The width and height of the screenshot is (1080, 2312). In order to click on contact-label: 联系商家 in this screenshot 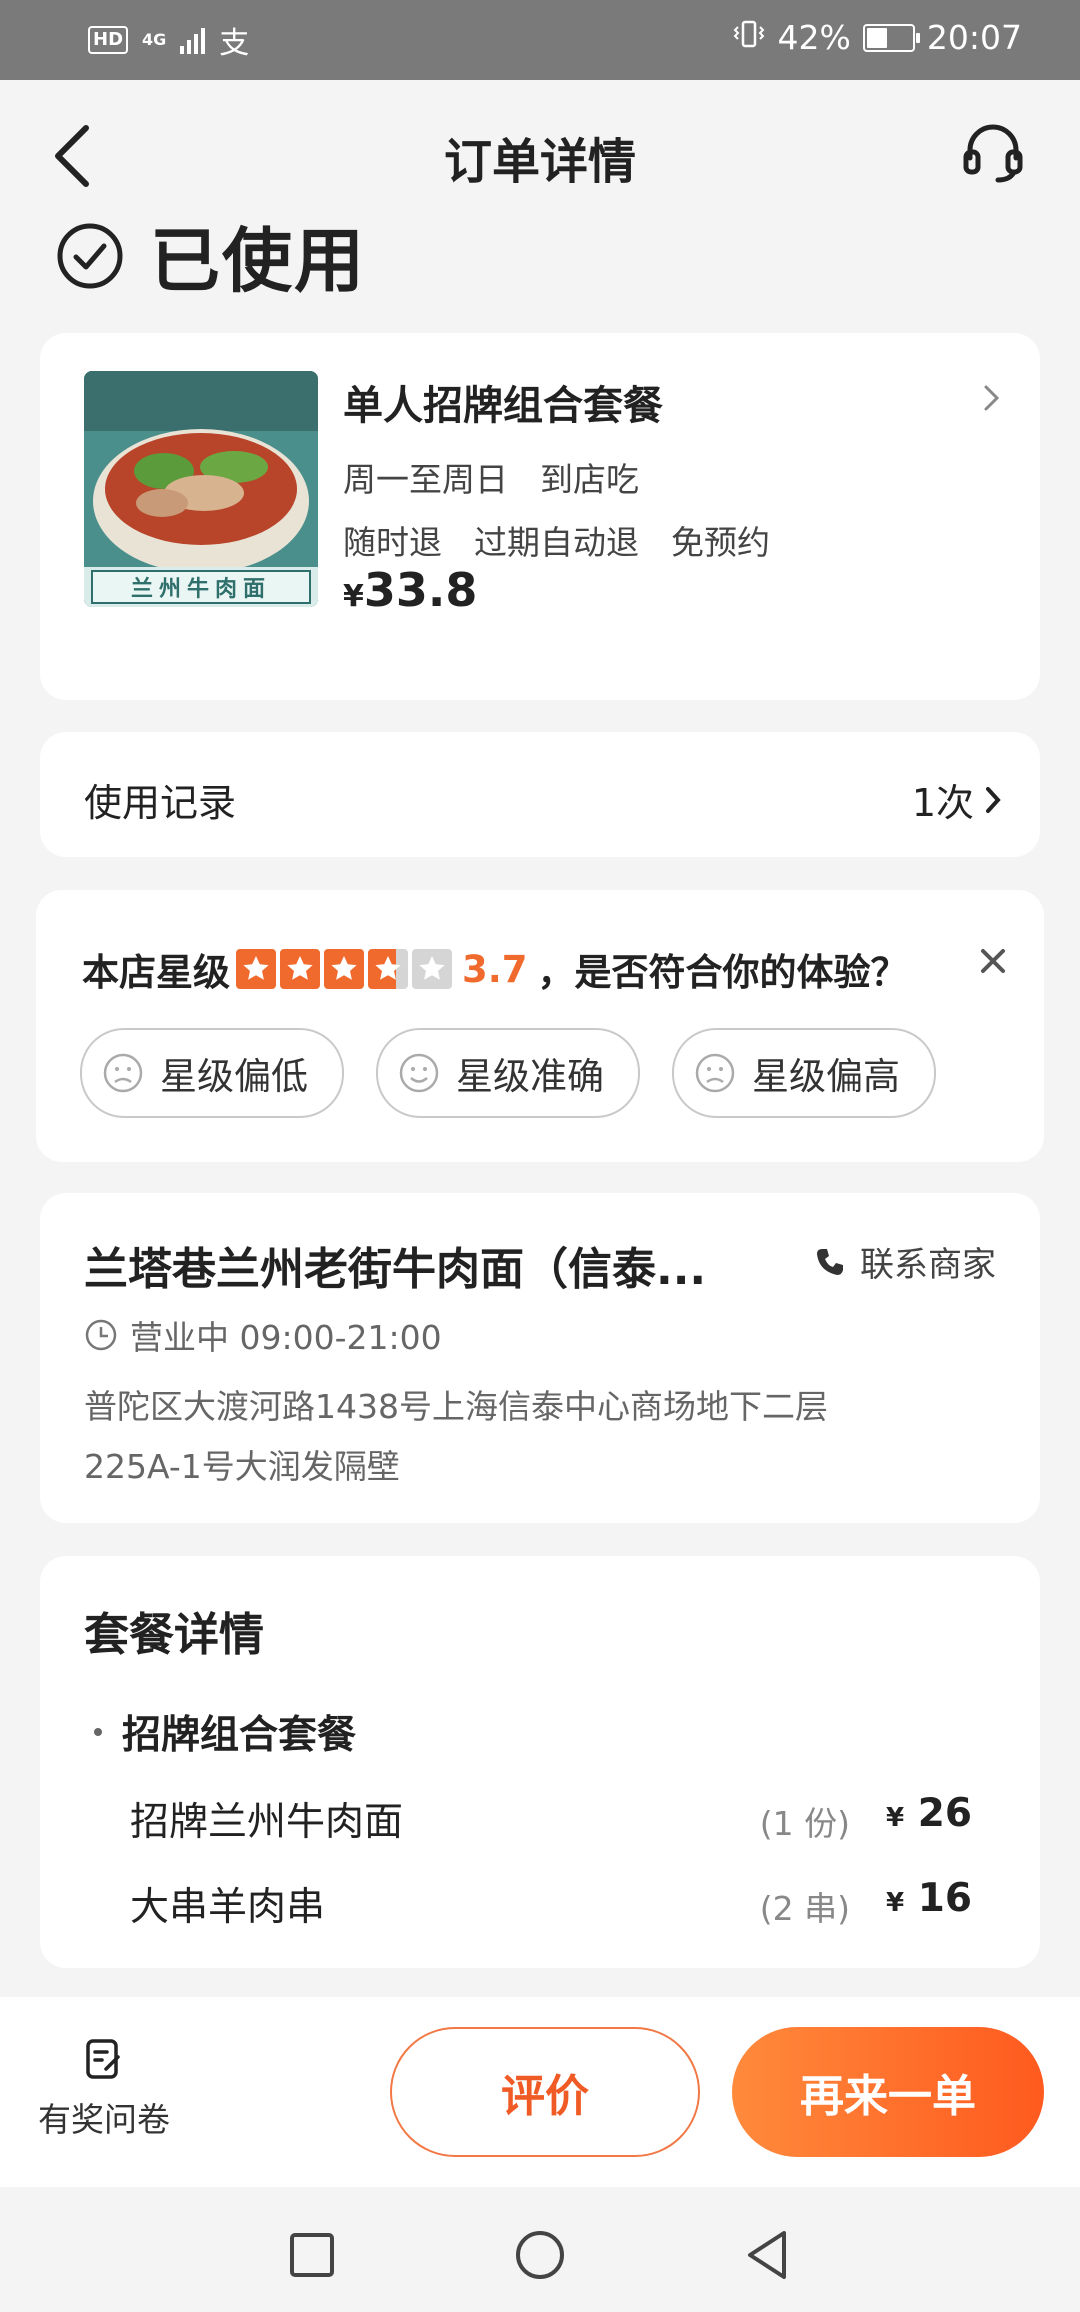, I will do `click(928, 1265)`.